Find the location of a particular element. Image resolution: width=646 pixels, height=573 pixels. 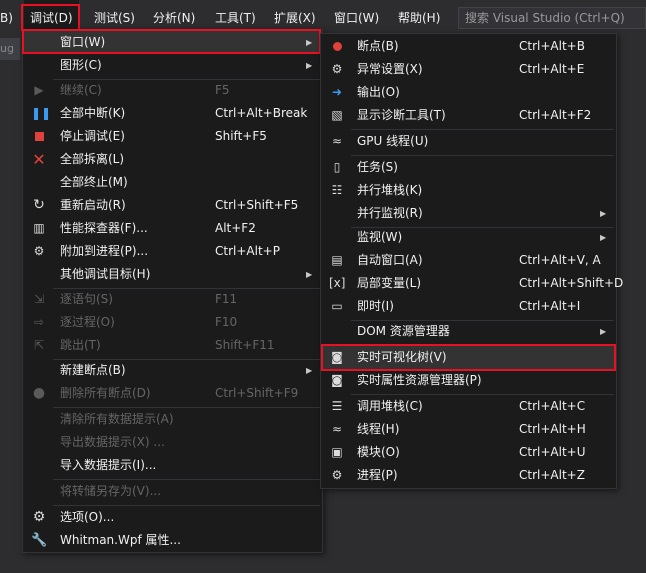

document-tab: ug is located at coordinates (10, 49).